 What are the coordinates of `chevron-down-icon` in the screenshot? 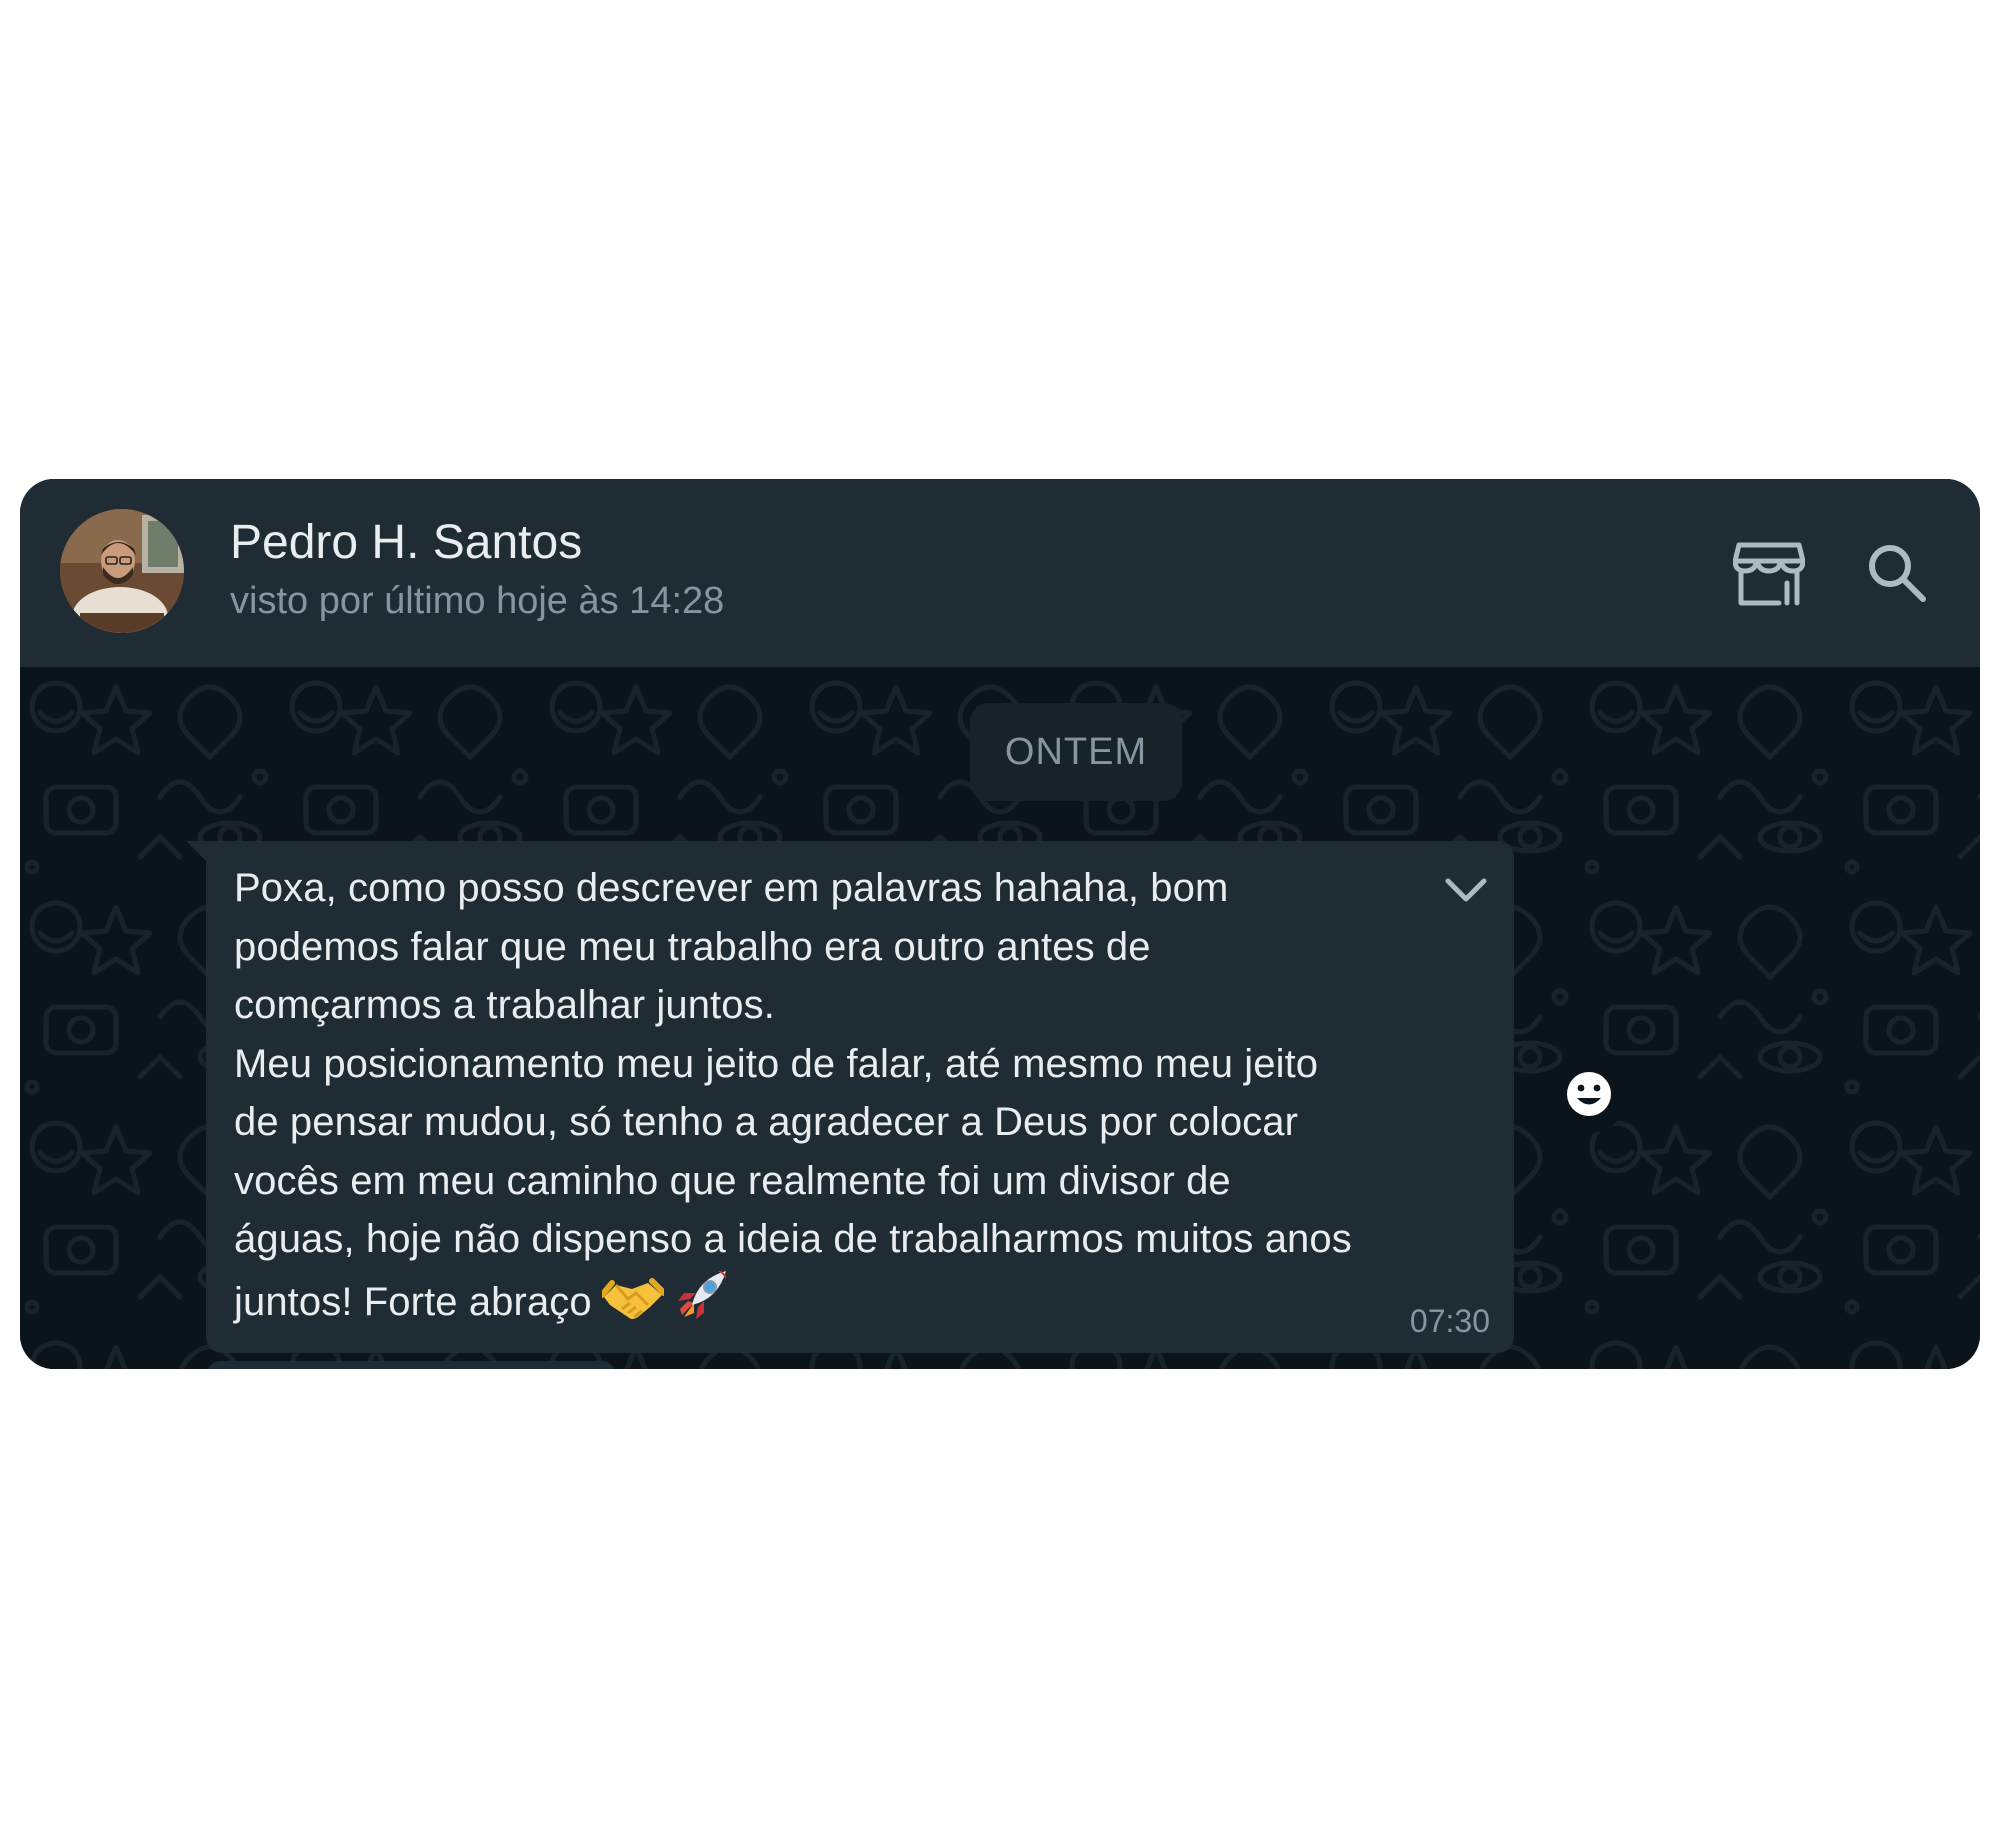 It's located at (1466, 889).